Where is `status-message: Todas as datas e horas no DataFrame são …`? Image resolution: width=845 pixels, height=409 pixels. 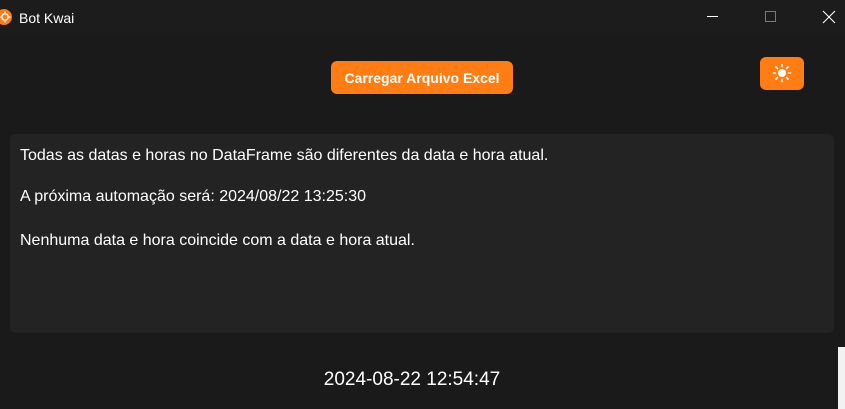
status-message: Todas as datas e horas no DataFrame são … is located at coordinates (284, 155).